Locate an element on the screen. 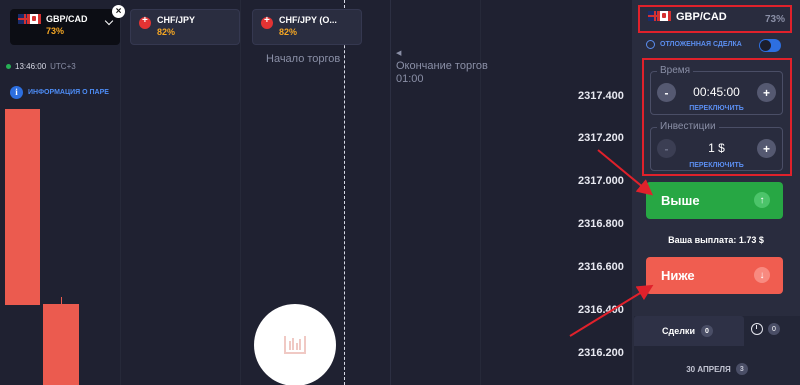 The image size is (800, 385). investment-label: Инвестиции is located at coordinates (688, 126).